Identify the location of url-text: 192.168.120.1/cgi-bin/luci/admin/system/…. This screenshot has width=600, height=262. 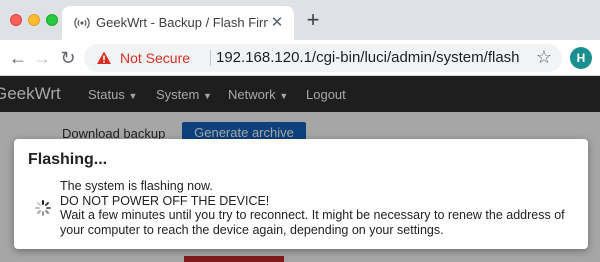
(368, 57).